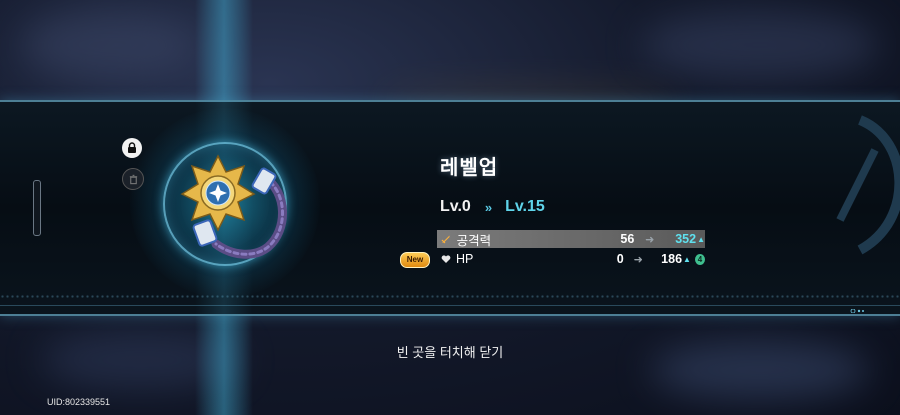  What do you see at coordinates (672, 259) in the screenshot?
I see `stat-new-value: 186` at bounding box center [672, 259].